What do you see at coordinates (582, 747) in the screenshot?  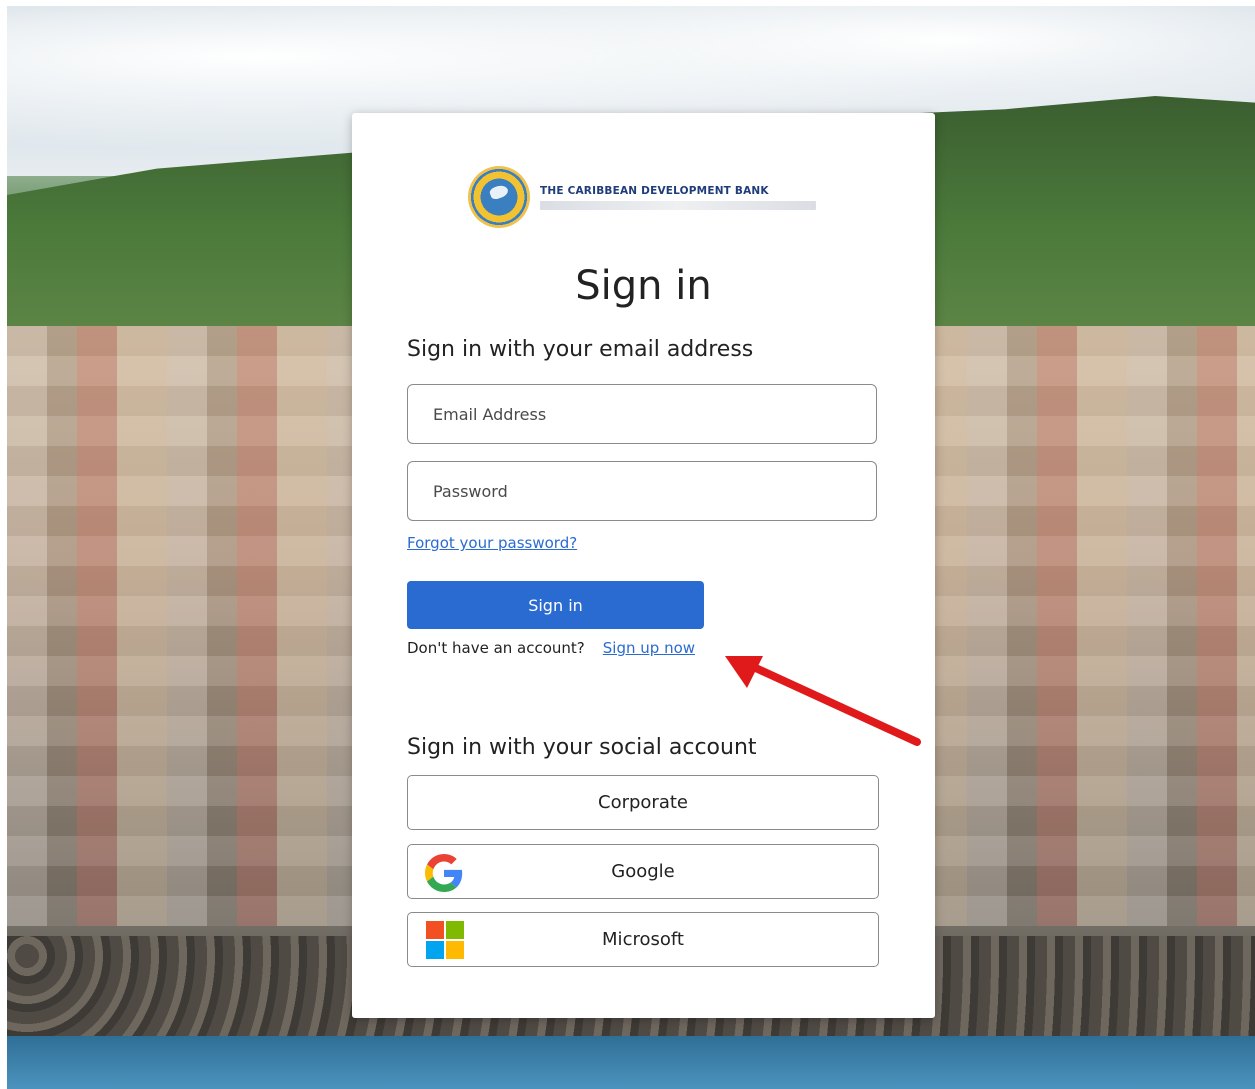 I see `social-account-heading: Sign in with your social account` at bounding box center [582, 747].